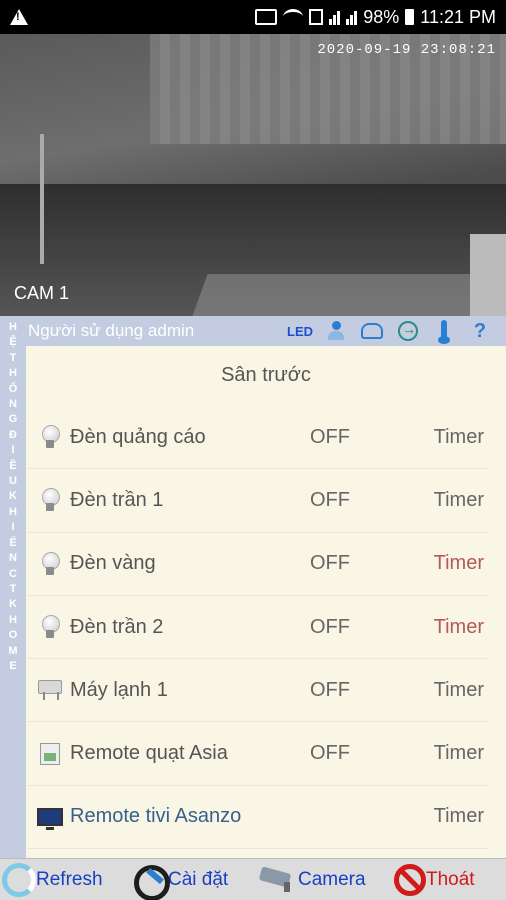 This screenshot has width=506, height=900. I want to click on sidebar-letter: Ể, so click(13, 542).